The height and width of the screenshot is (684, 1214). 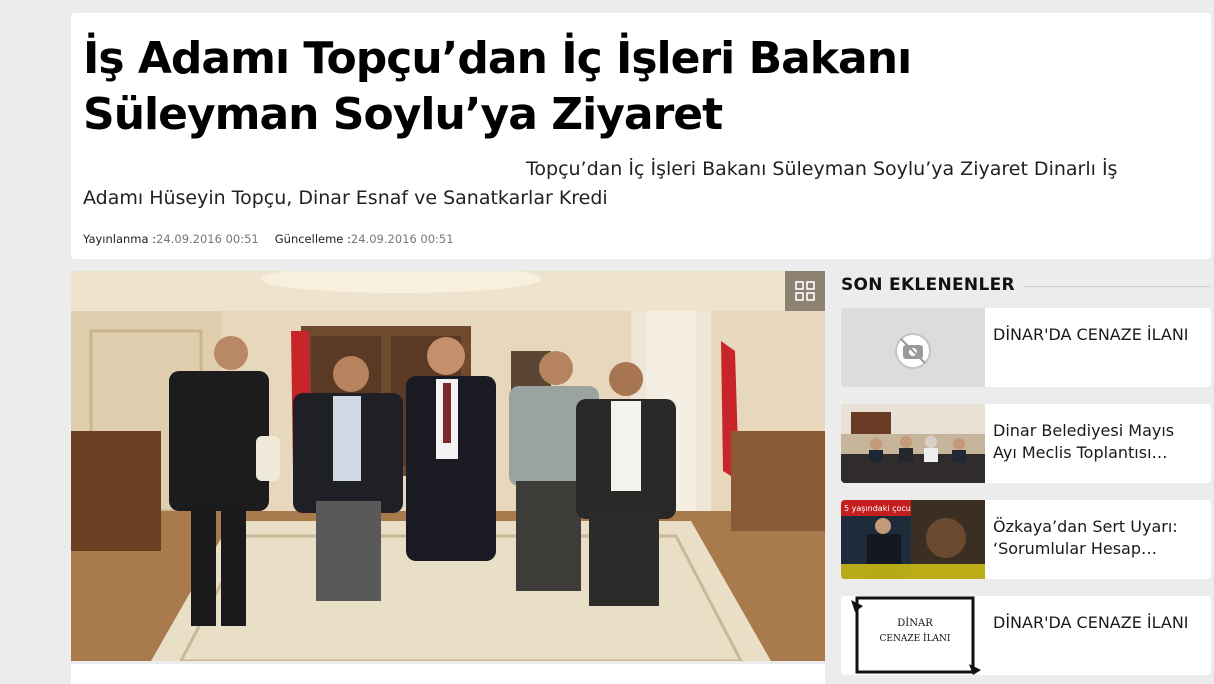 I want to click on speaker-photo: 5 yaşındaki çocuk hayatını kaybetti, so click(x=913, y=539).